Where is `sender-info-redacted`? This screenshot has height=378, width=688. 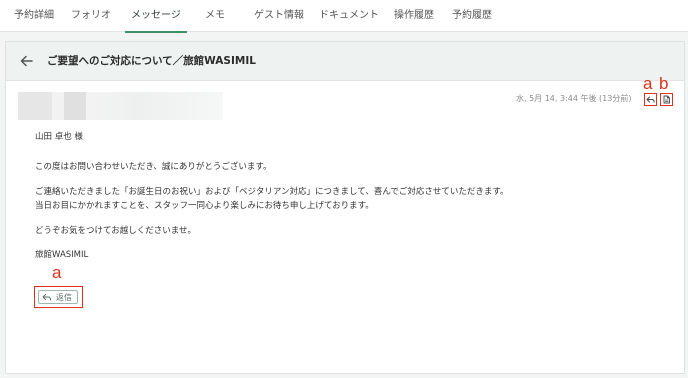
sender-info-redacted is located at coordinates (120, 106).